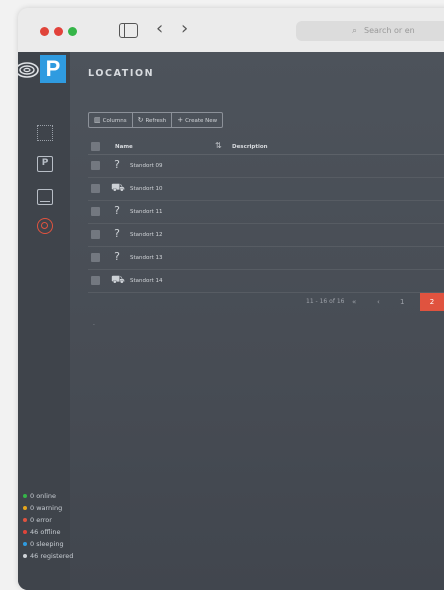  What do you see at coordinates (121, 73) in the screenshot?
I see `page-title: LOCATION` at bounding box center [121, 73].